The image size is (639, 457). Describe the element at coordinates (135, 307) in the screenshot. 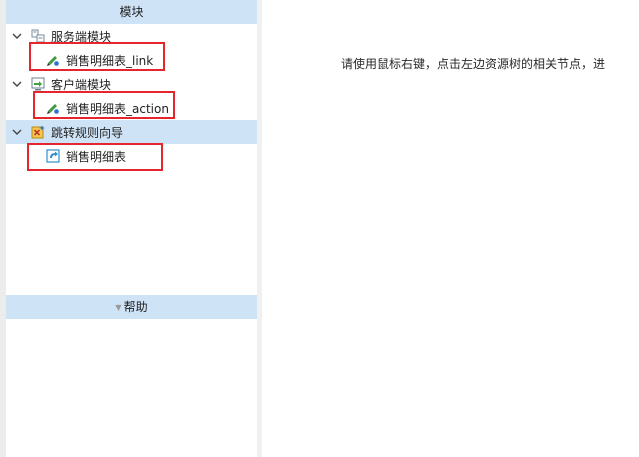

I see `help-header-label: 帮助` at that location.